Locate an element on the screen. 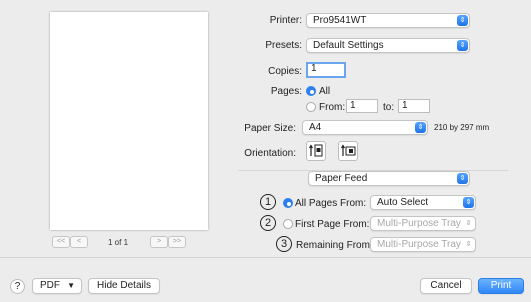 The width and height of the screenshot is (531, 302). all-pages-popup: Auto Select ⇕ is located at coordinates (423, 202).